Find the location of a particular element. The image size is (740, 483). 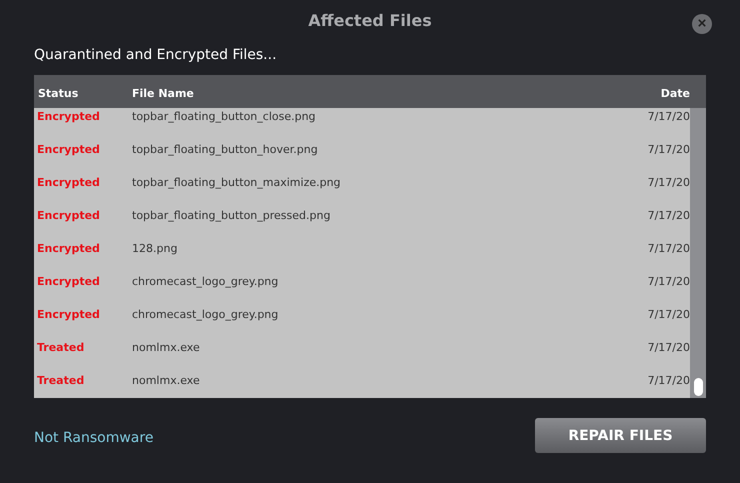

file-name-cell-text: topbar_floating_button_maximize.png is located at coordinates (237, 183).